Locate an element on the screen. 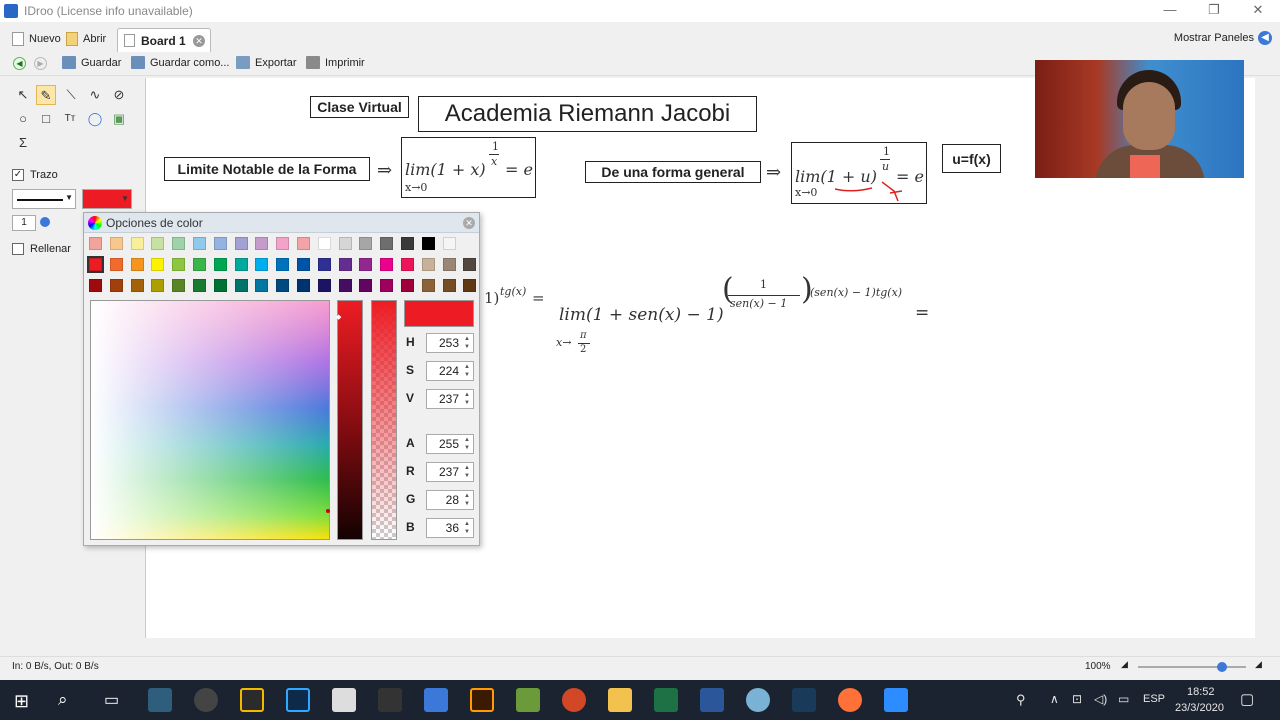 The height and width of the screenshot is (720, 1280). word-icon is located at coordinates (712, 700).